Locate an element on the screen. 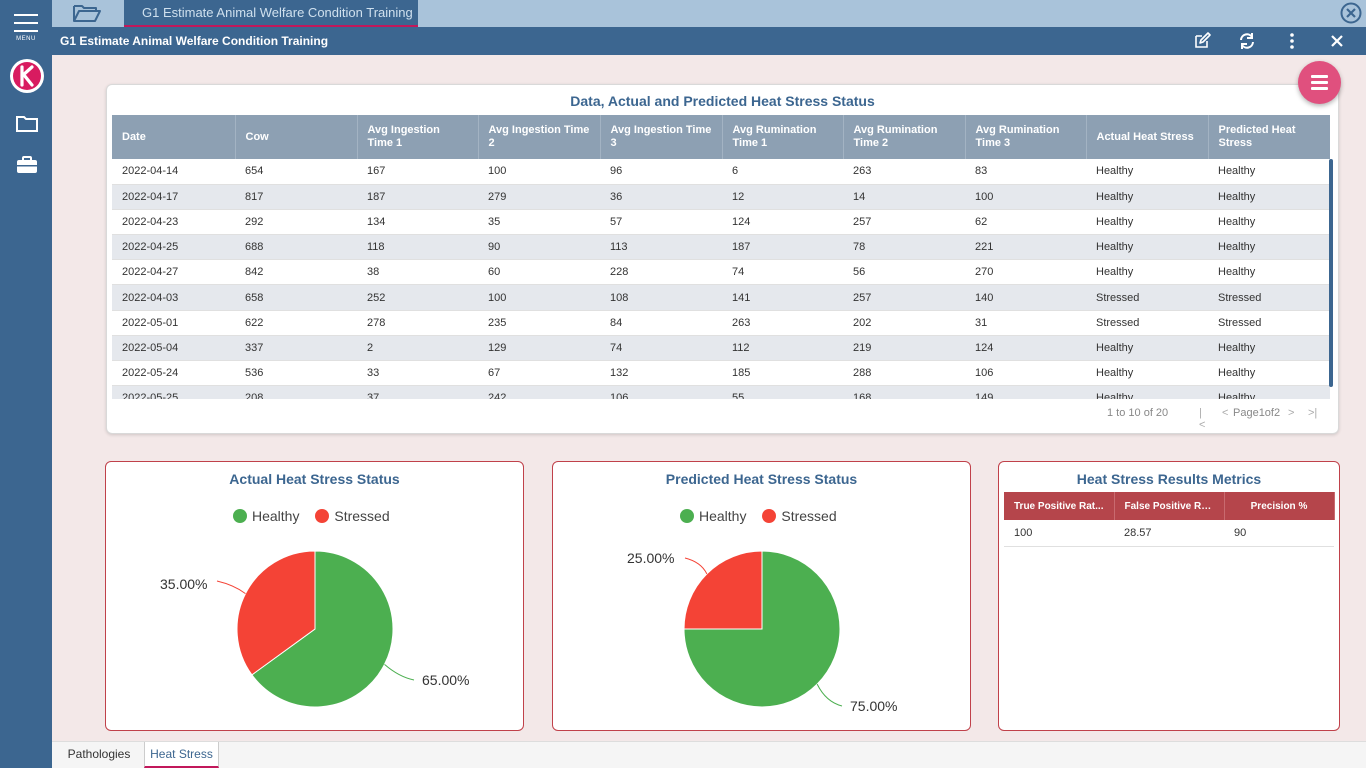 This screenshot has height=768, width=1366. folder-icon is located at coordinates (27, 123).